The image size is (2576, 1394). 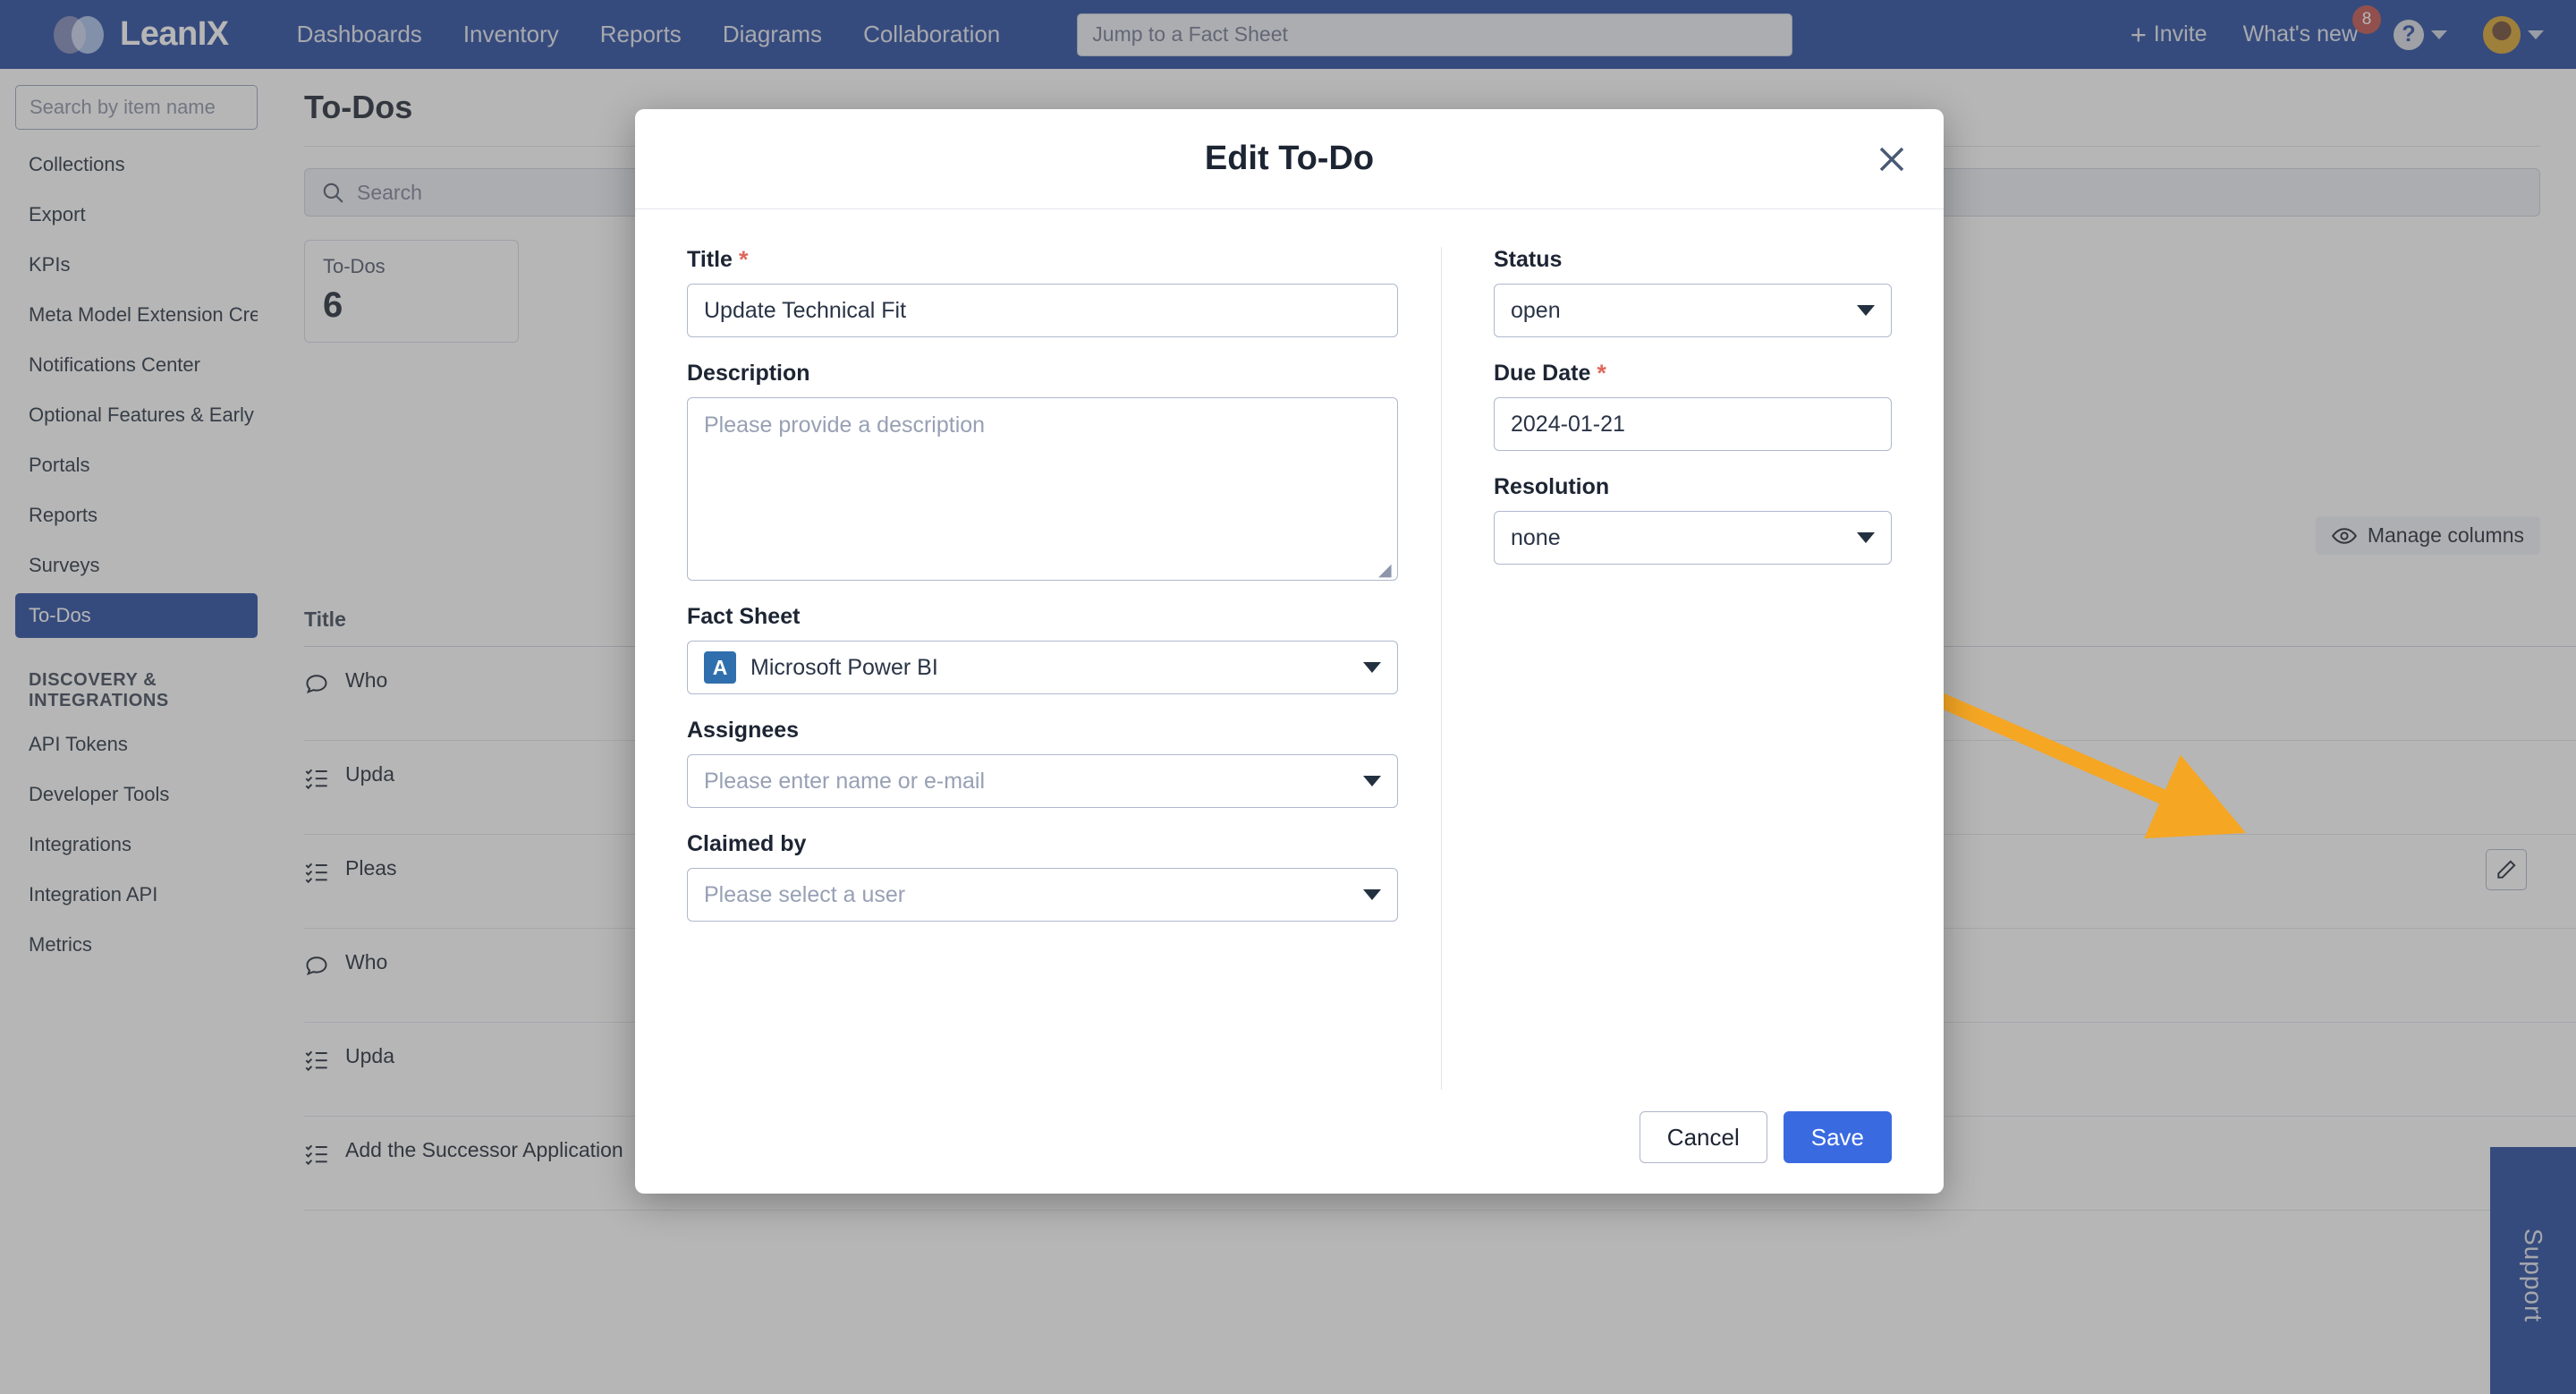 I want to click on fact-sheet-type-badge: A, so click(x=720, y=667).